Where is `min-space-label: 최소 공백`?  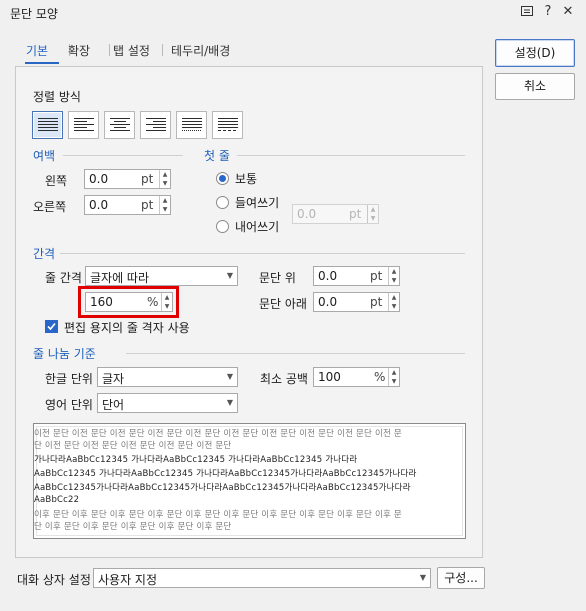 min-space-label: 최소 공백 is located at coordinates (284, 379).